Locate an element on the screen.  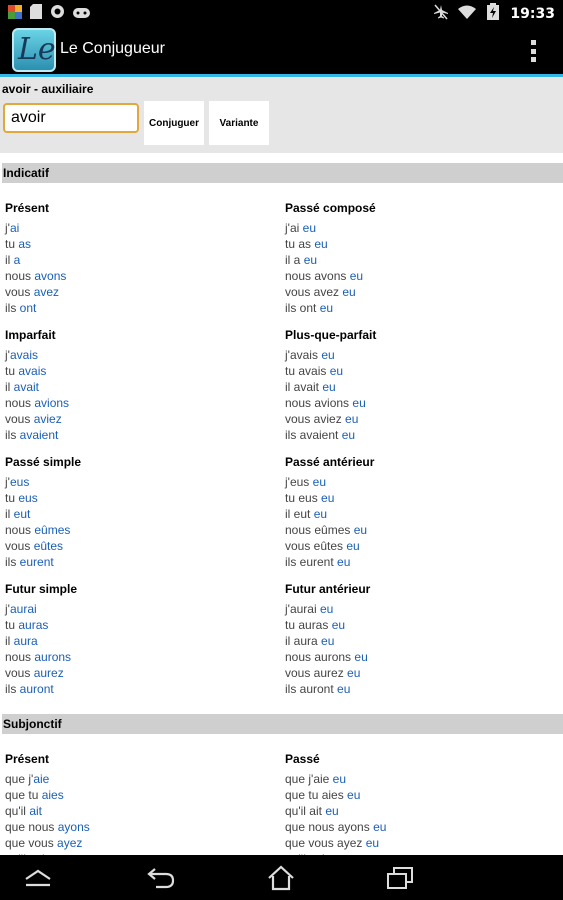
overflow-menu-icon is located at coordinates (534, 51).